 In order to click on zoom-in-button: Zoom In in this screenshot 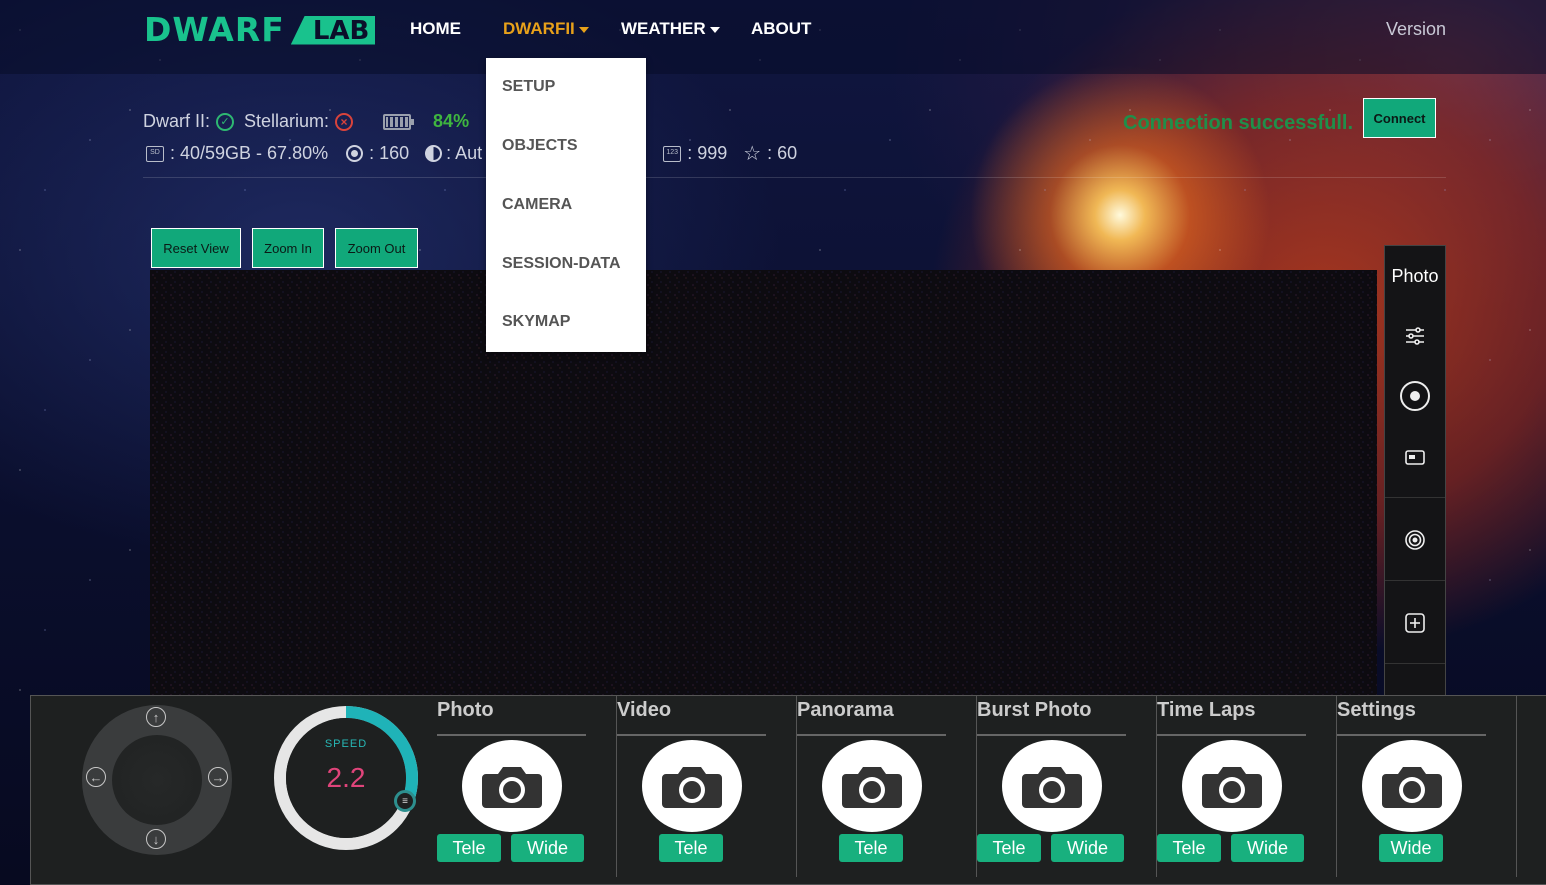, I will do `click(288, 248)`.